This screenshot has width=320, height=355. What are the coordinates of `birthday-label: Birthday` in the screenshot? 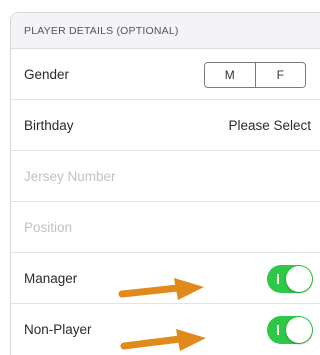 It's located at (49, 125).